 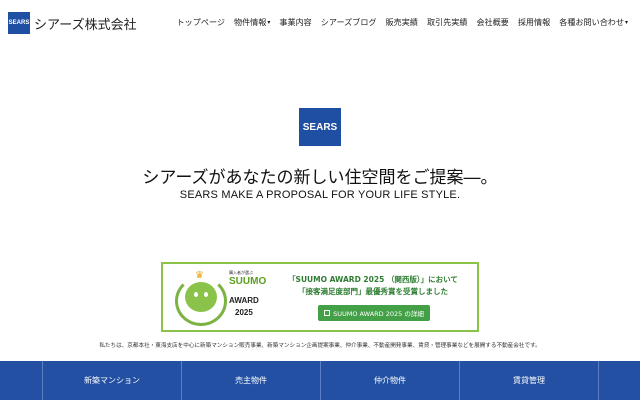 I want to click on category-nav: 新築マンション 売主物件 仲介物件 賃貸管理, so click(x=320, y=380).